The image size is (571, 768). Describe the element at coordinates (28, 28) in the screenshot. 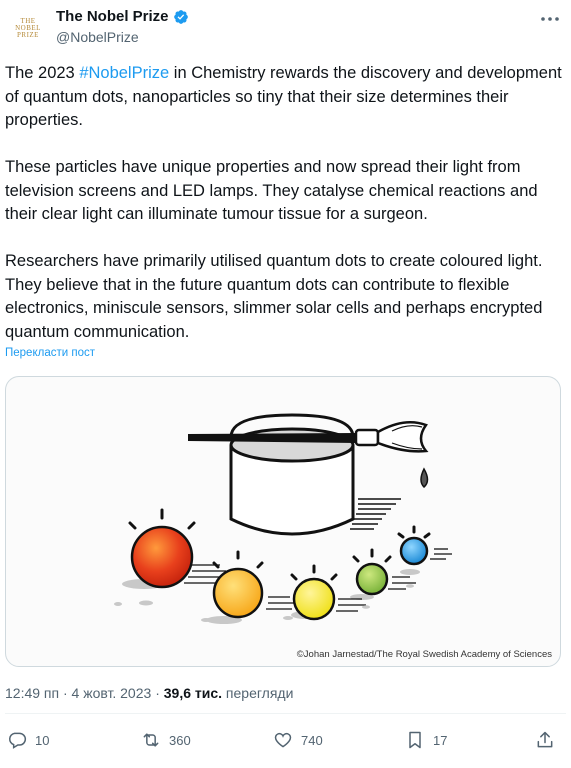

I see `avatar: THE NOBEL PRIZE` at that location.